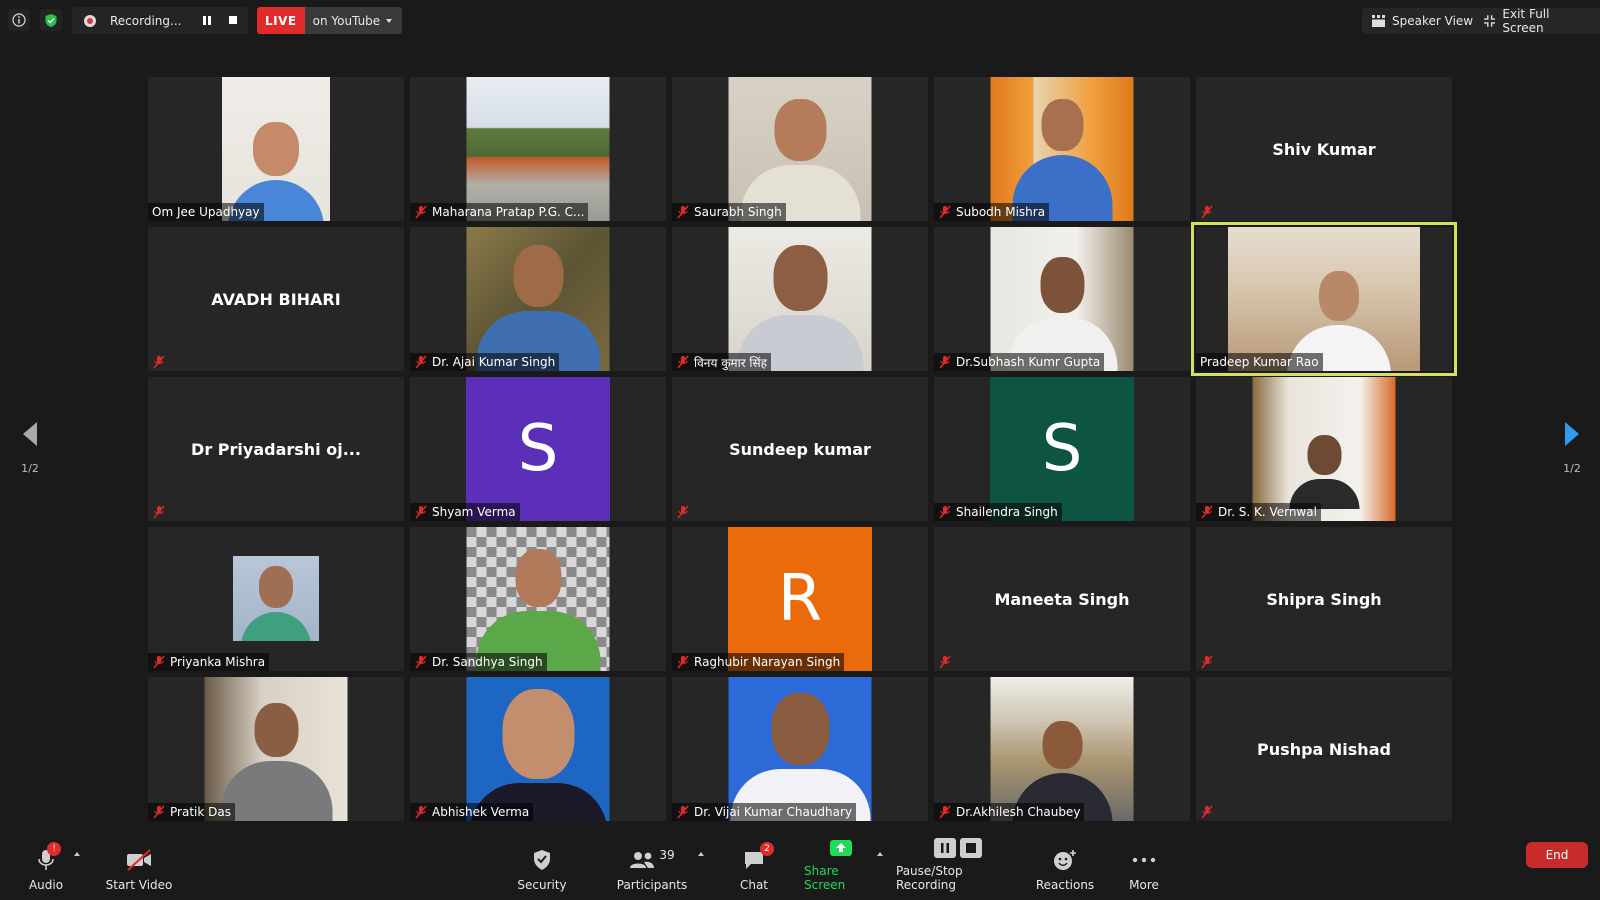 The height and width of the screenshot is (900, 1600). What do you see at coordinates (800, 749) in the screenshot?
I see `participant-tile: Dr. Vijai Kumar Chaudhary` at bounding box center [800, 749].